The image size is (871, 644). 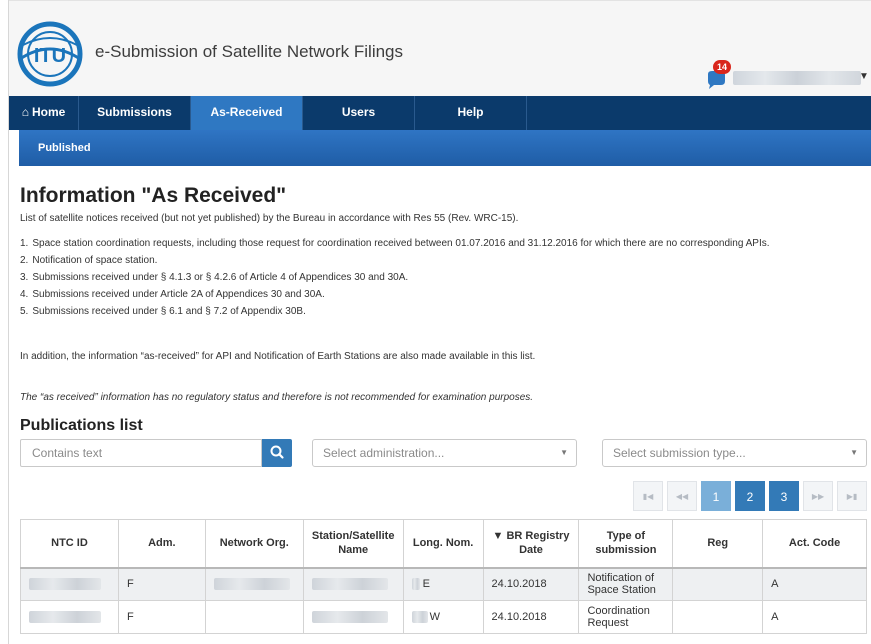 What do you see at coordinates (797, 78) in the screenshot?
I see `user-name-redacted` at bounding box center [797, 78].